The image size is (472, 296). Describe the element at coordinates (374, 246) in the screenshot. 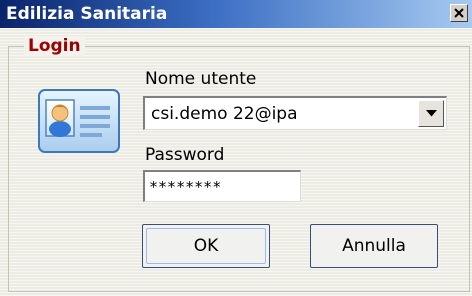

I see `cancel-button: Annulla` at that location.